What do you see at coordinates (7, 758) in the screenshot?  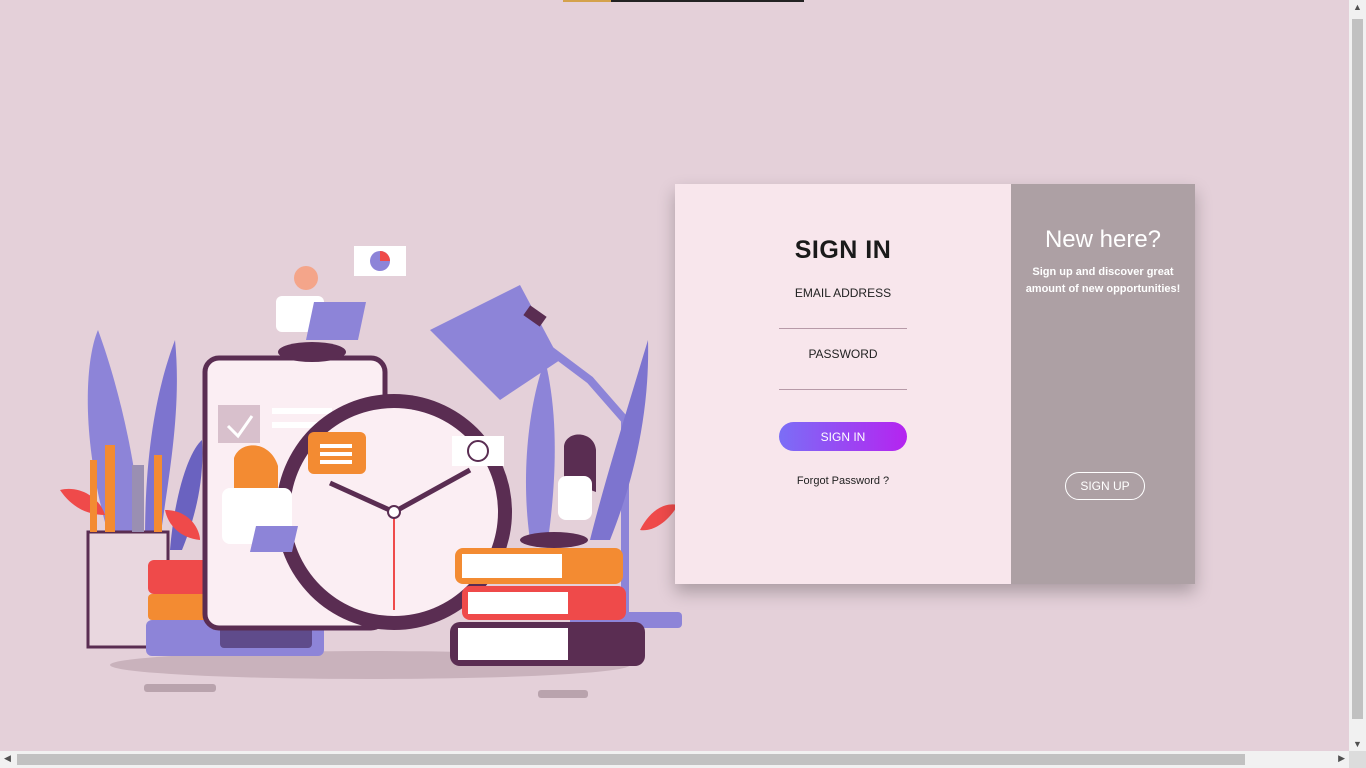 I see `arrow-left-icon: ◀` at bounding box center [7, 758].